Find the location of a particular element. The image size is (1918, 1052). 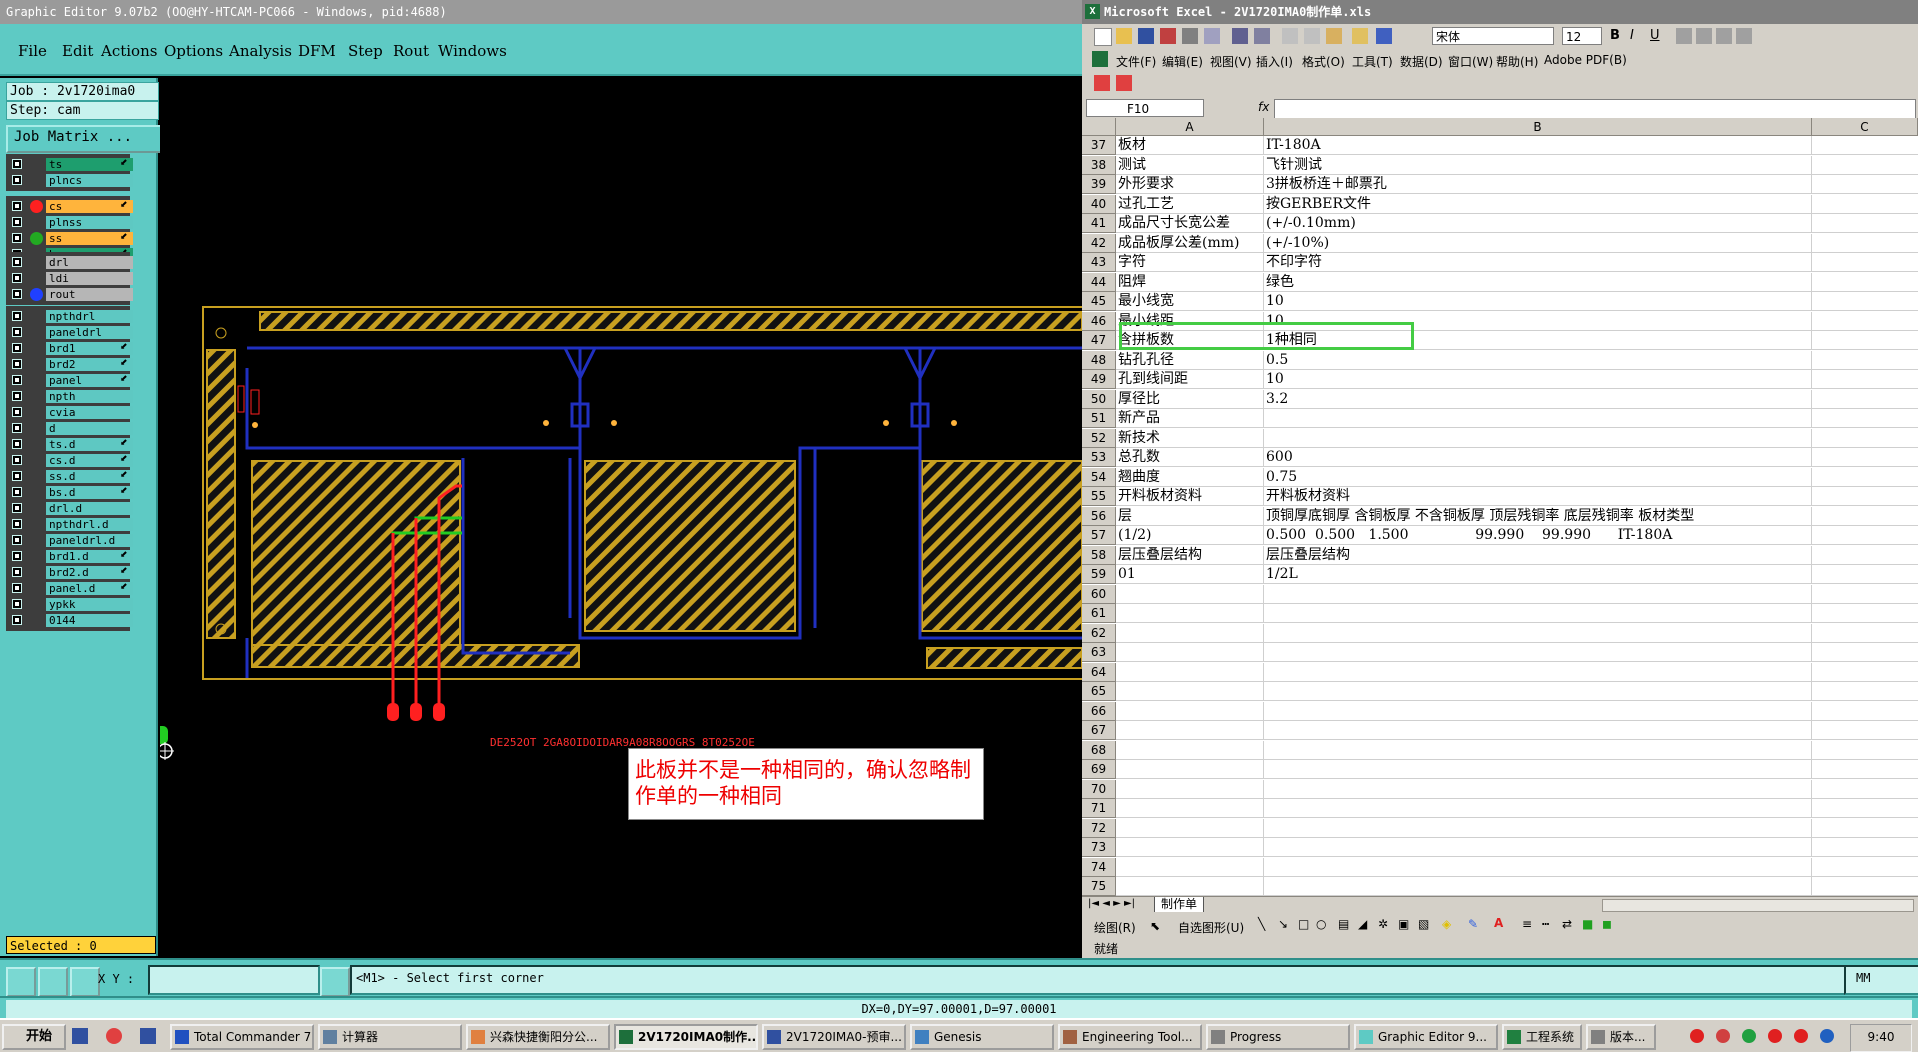

autoshapes-menu: 自选图形(U) is located at coordinates (1211, 927).